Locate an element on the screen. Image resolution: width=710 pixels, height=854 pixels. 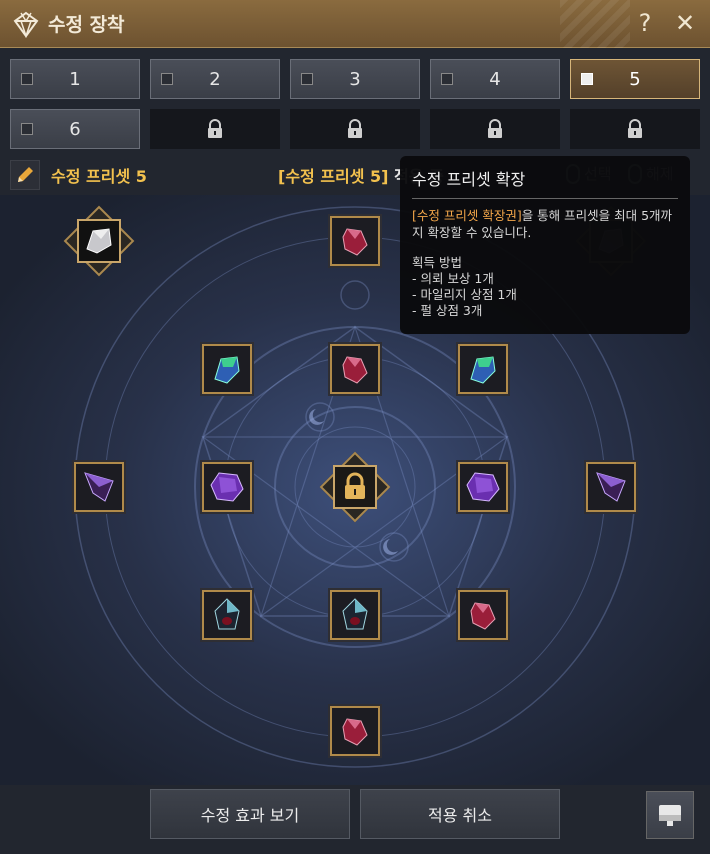
preset-tab-5: 5 is located at coordinates (635, 79).